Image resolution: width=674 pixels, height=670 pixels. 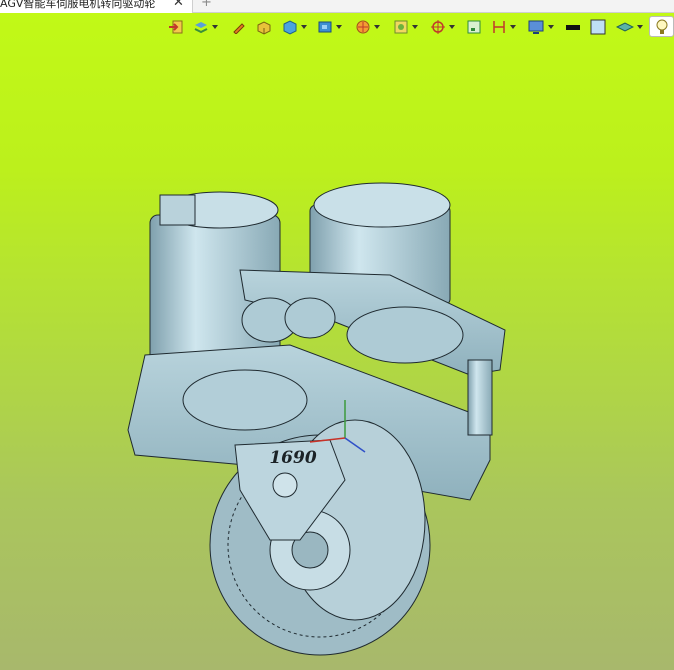 What do you see at coordinates (536, 27) in the screenshot?
I see `display-icon` at bounding box center [536, 27].